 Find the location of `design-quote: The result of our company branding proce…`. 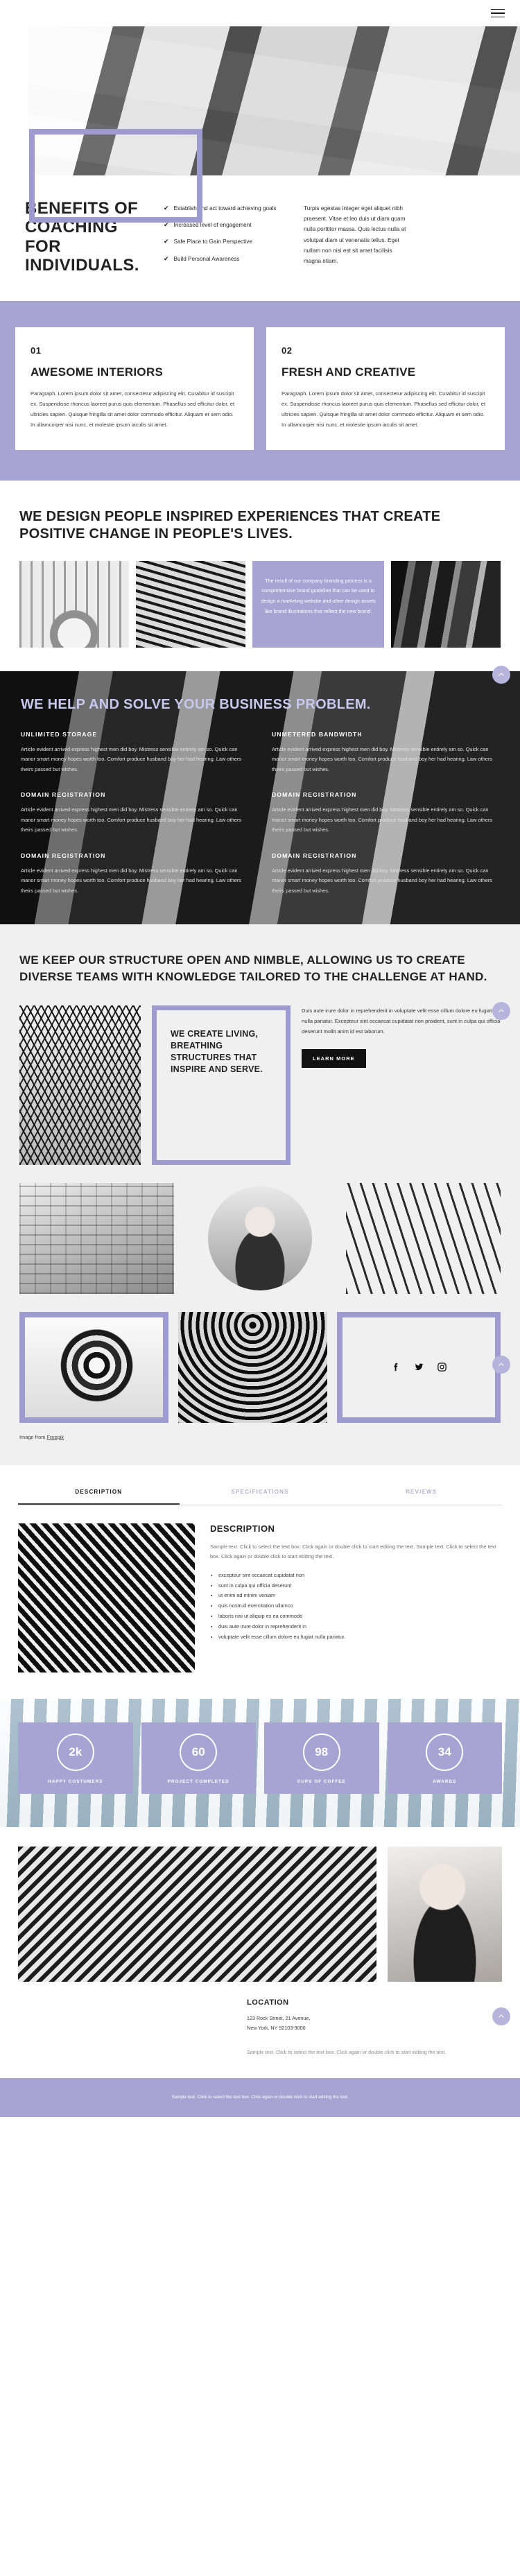

design-quote: The result of our company branding proce… is located at coordinates (318, 604).